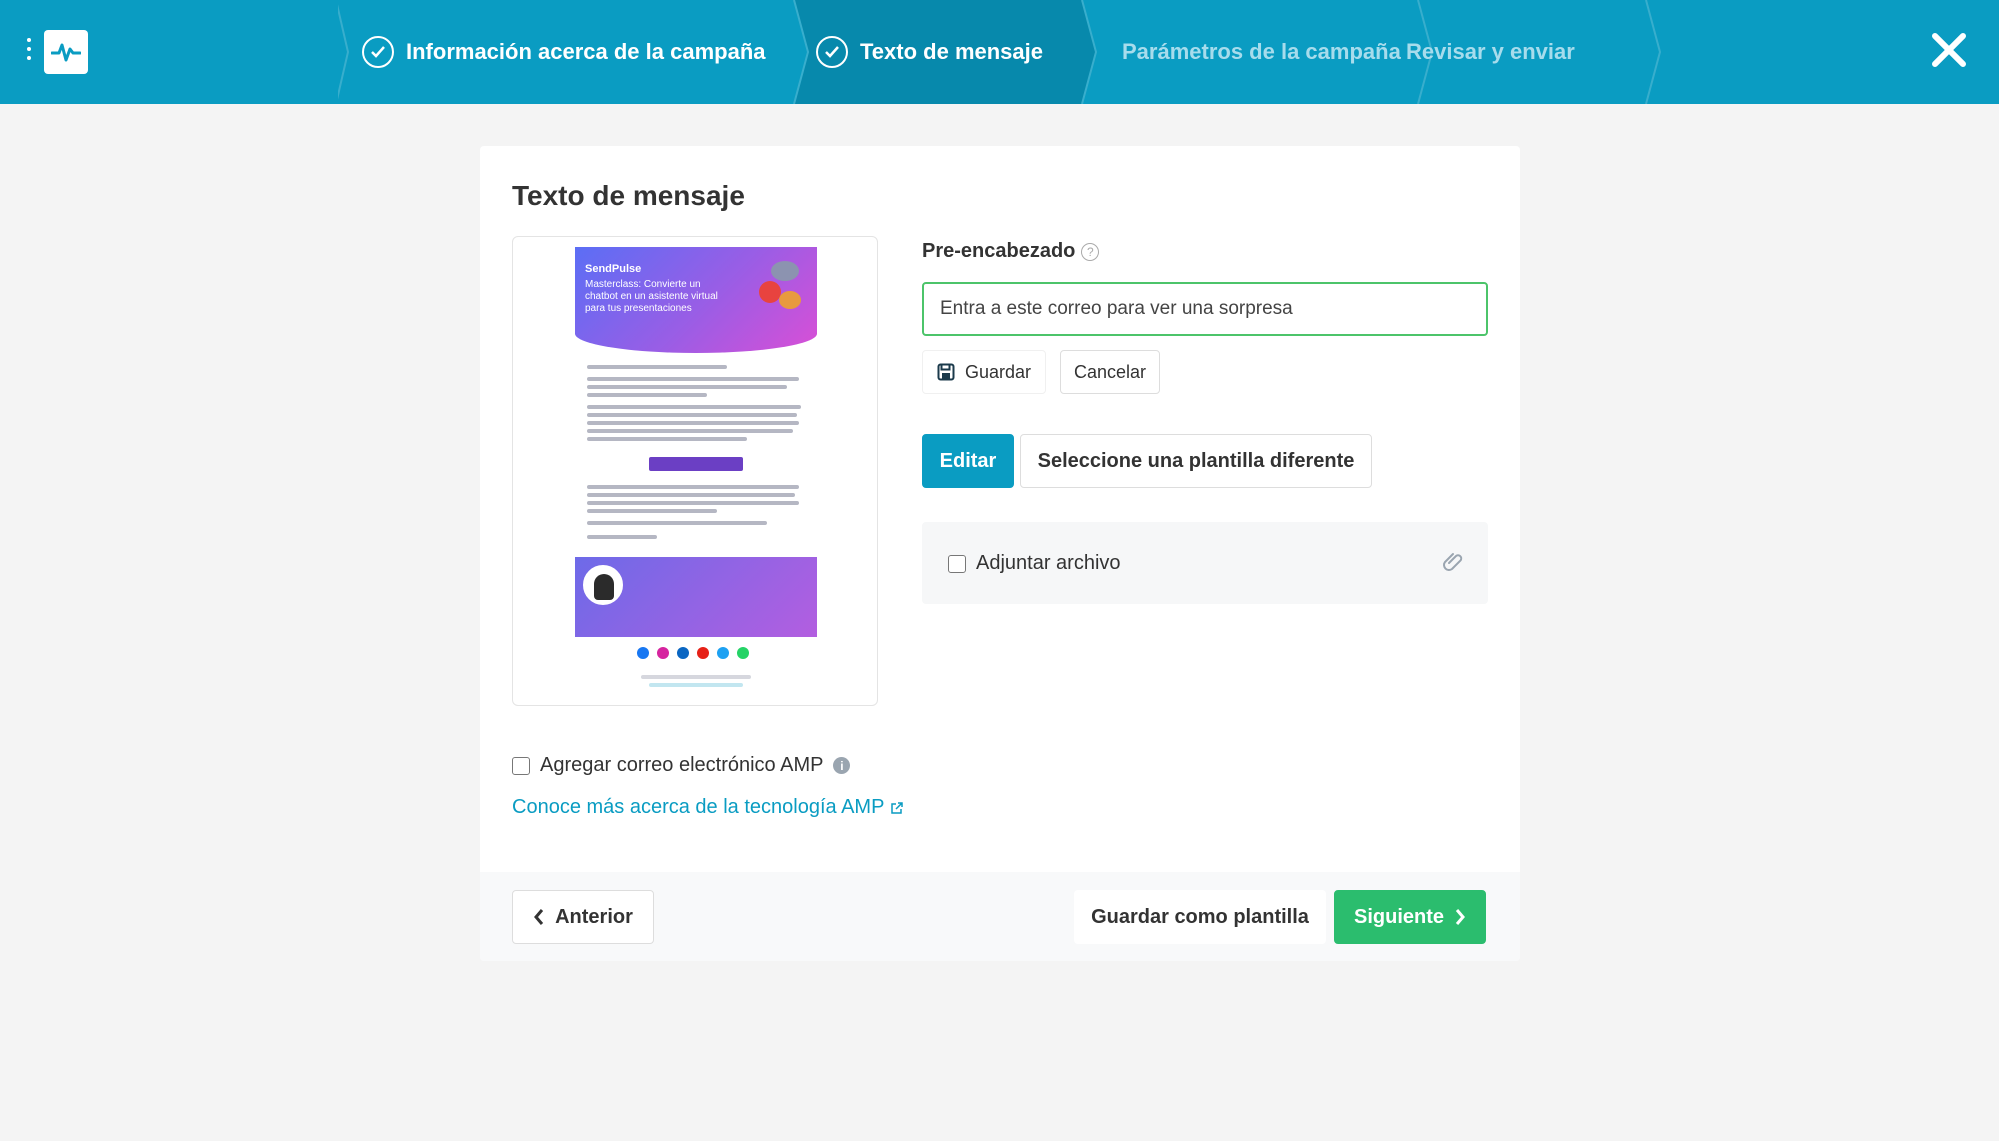 The width and height of the screenshot is (1999, 1141). Describe the element at coordinates (583, 917) in the screenshot. I see `previous-button: Anterior` at that location.